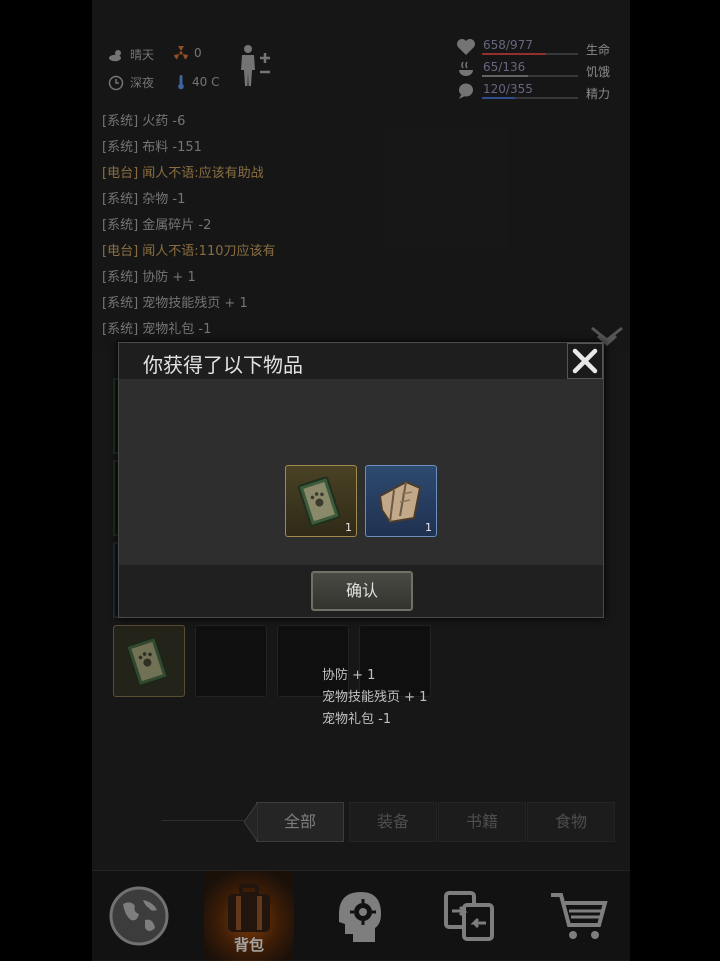 This screenshot has height=961, width=720. I want to click on close-button, so click(585, 361).